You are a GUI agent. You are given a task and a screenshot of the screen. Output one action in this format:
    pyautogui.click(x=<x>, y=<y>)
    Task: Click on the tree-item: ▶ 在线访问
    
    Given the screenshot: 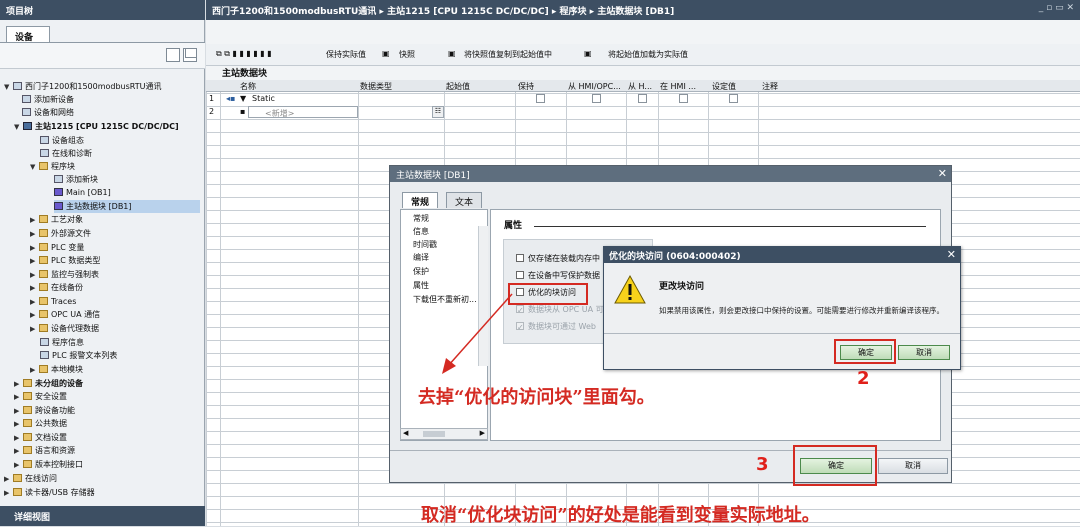 What is the action you would take?
    pyautogui.click(x=30, y=478)
    